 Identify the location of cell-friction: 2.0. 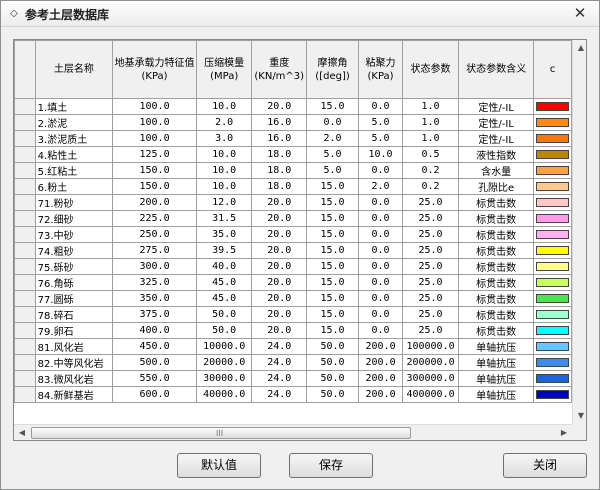
(332, 138).